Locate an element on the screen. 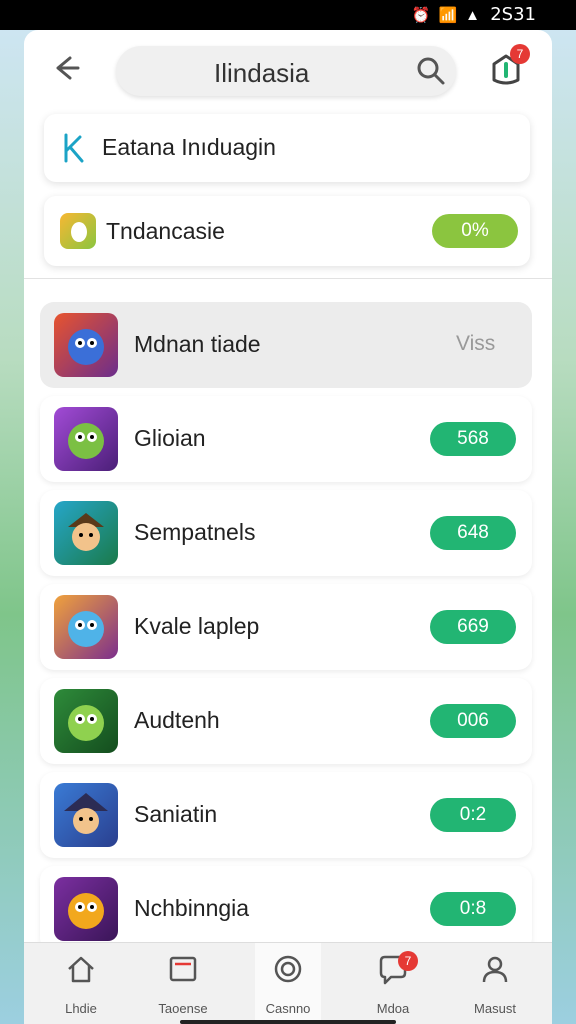 Image resolution: width=576 pixels, height=1024 pixels. feature-card-secondary: Tndancasie 0% is located at coordinates (287, 231).